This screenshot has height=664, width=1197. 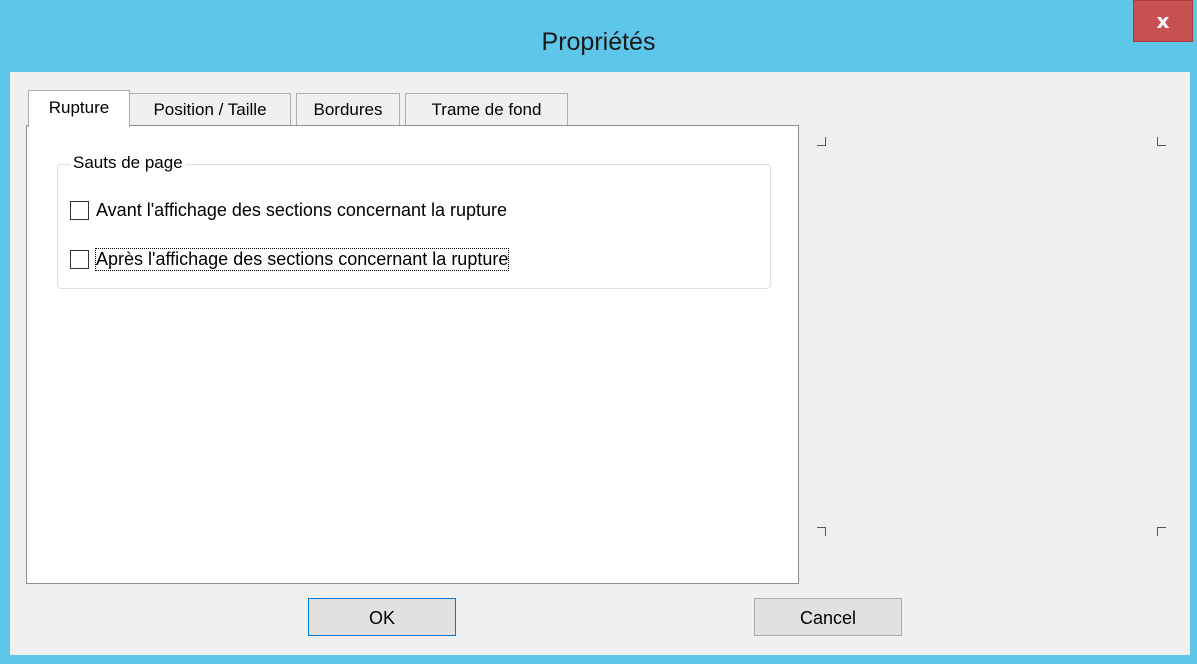 I want to click on preview-corner-top-left, so click(x=821, y=141).